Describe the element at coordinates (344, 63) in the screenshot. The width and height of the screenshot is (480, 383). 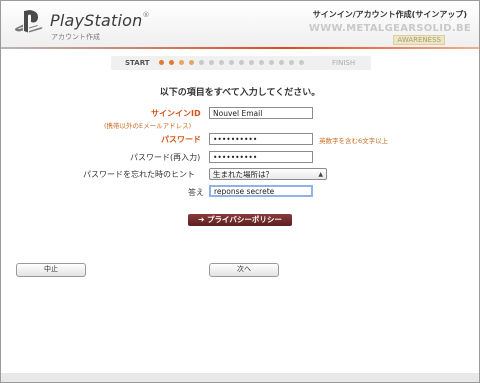
I see `progress-finish-label: FINISH` at that location.